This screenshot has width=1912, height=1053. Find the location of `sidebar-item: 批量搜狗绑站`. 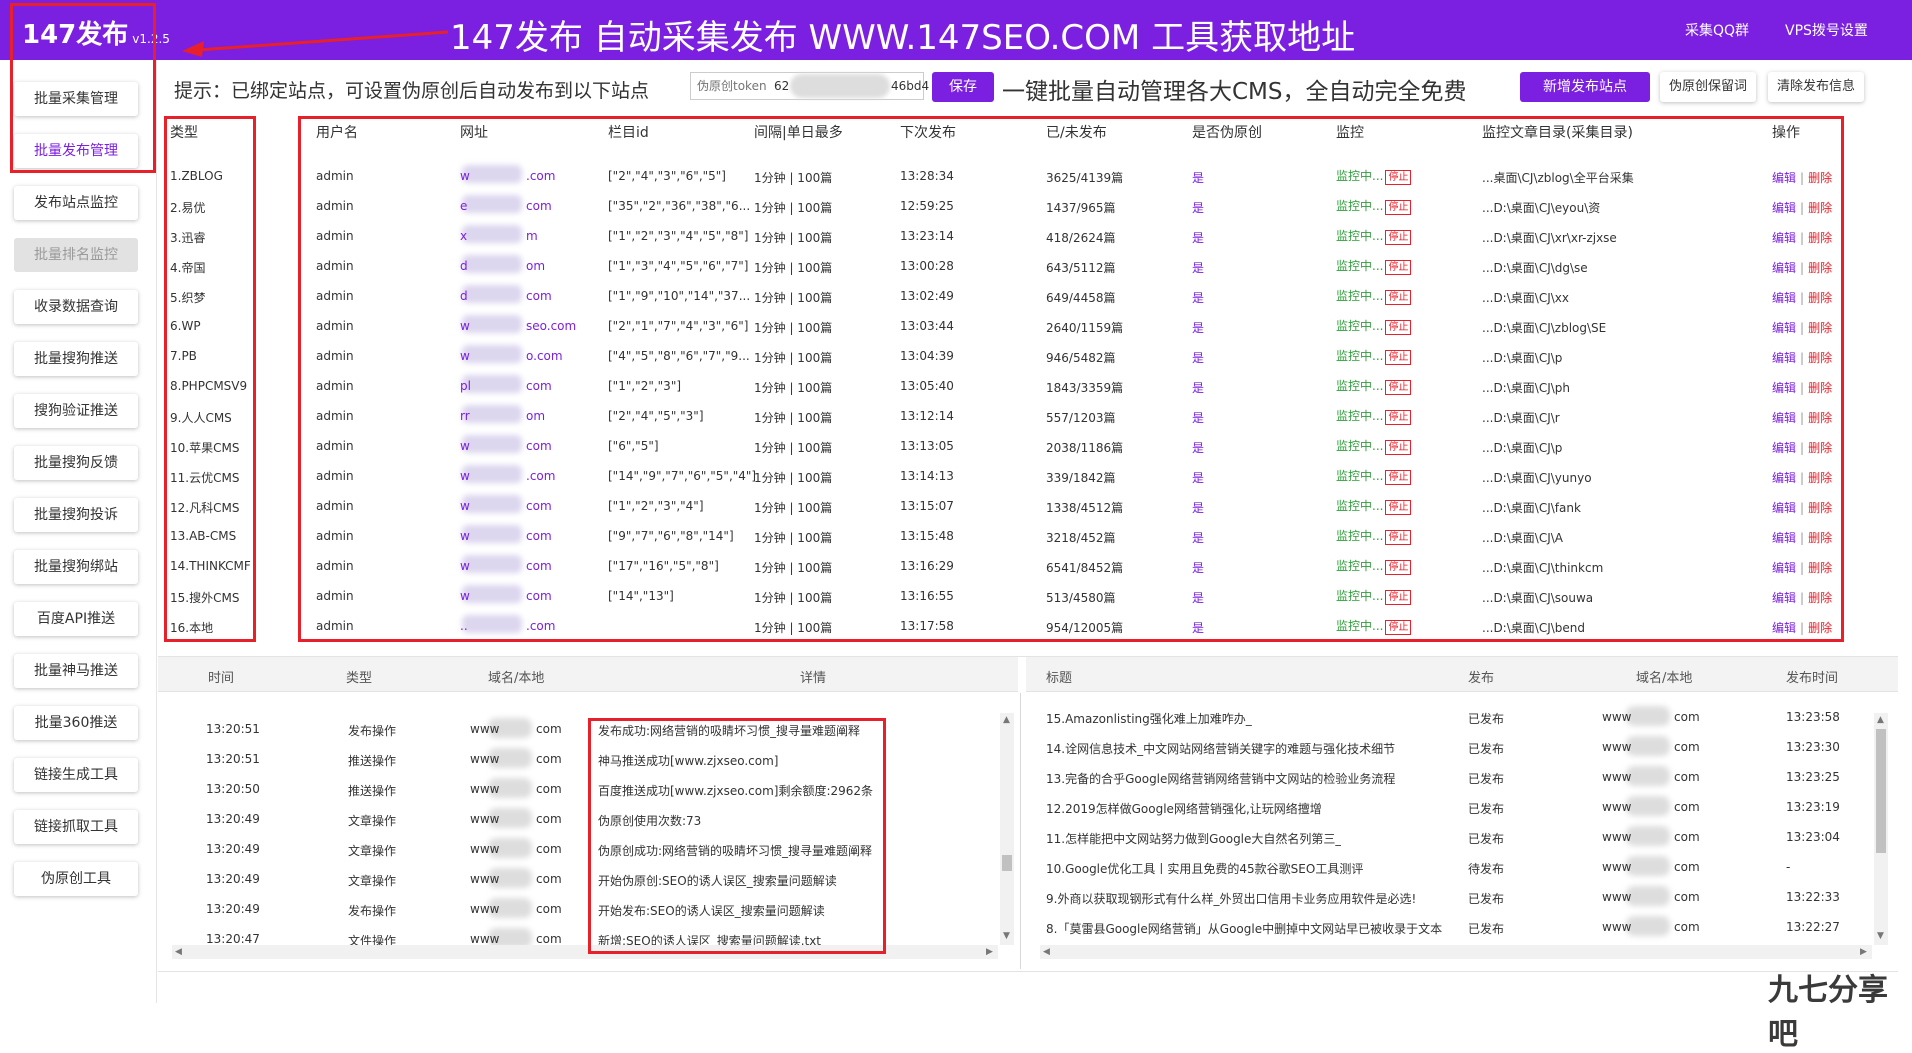

sidebar-item: 批量搜狗绑站 is located at coordinates (76, 567).